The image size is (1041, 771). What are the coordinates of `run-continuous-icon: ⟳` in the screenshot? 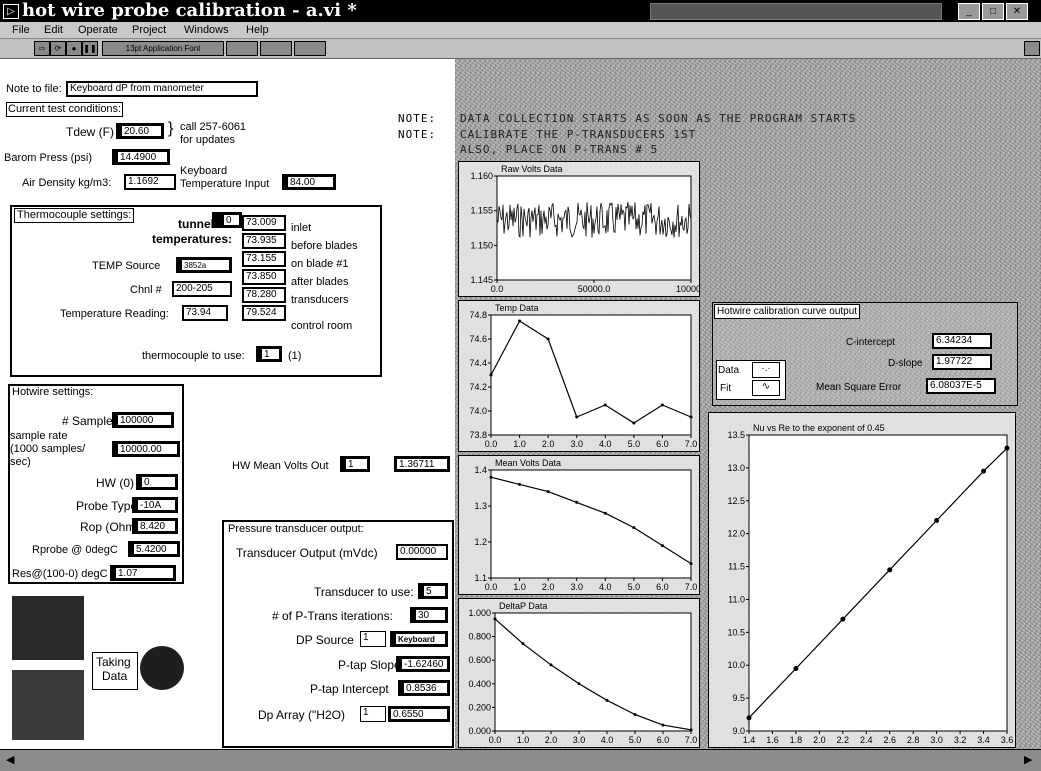 It's located at (58, 48).